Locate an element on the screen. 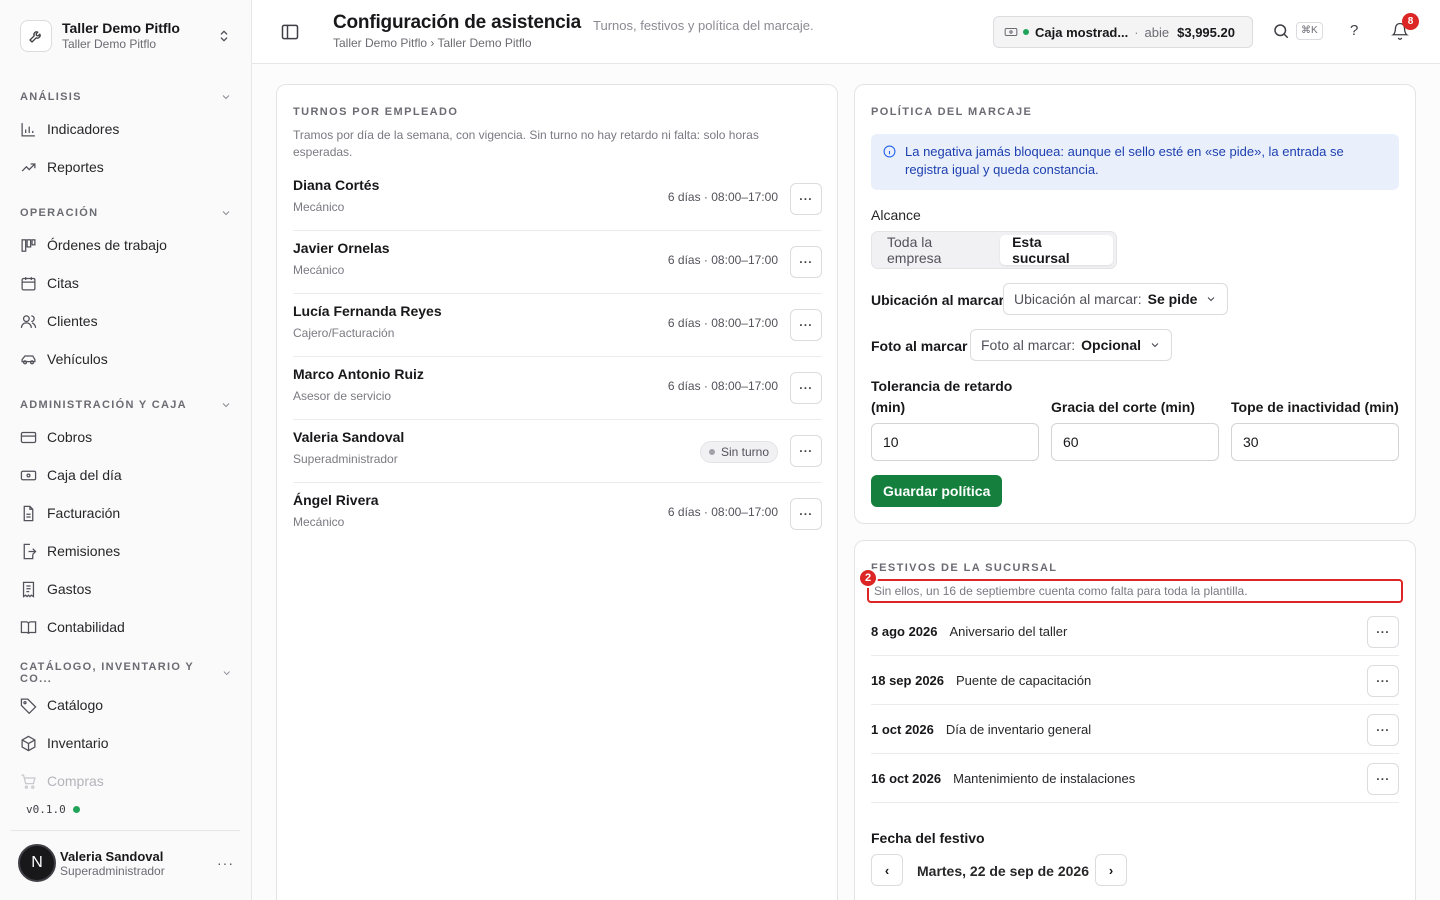 This screenshot has height=900, width=1440. section-header: ANÁLISIS is located at coordinates (126, 97).